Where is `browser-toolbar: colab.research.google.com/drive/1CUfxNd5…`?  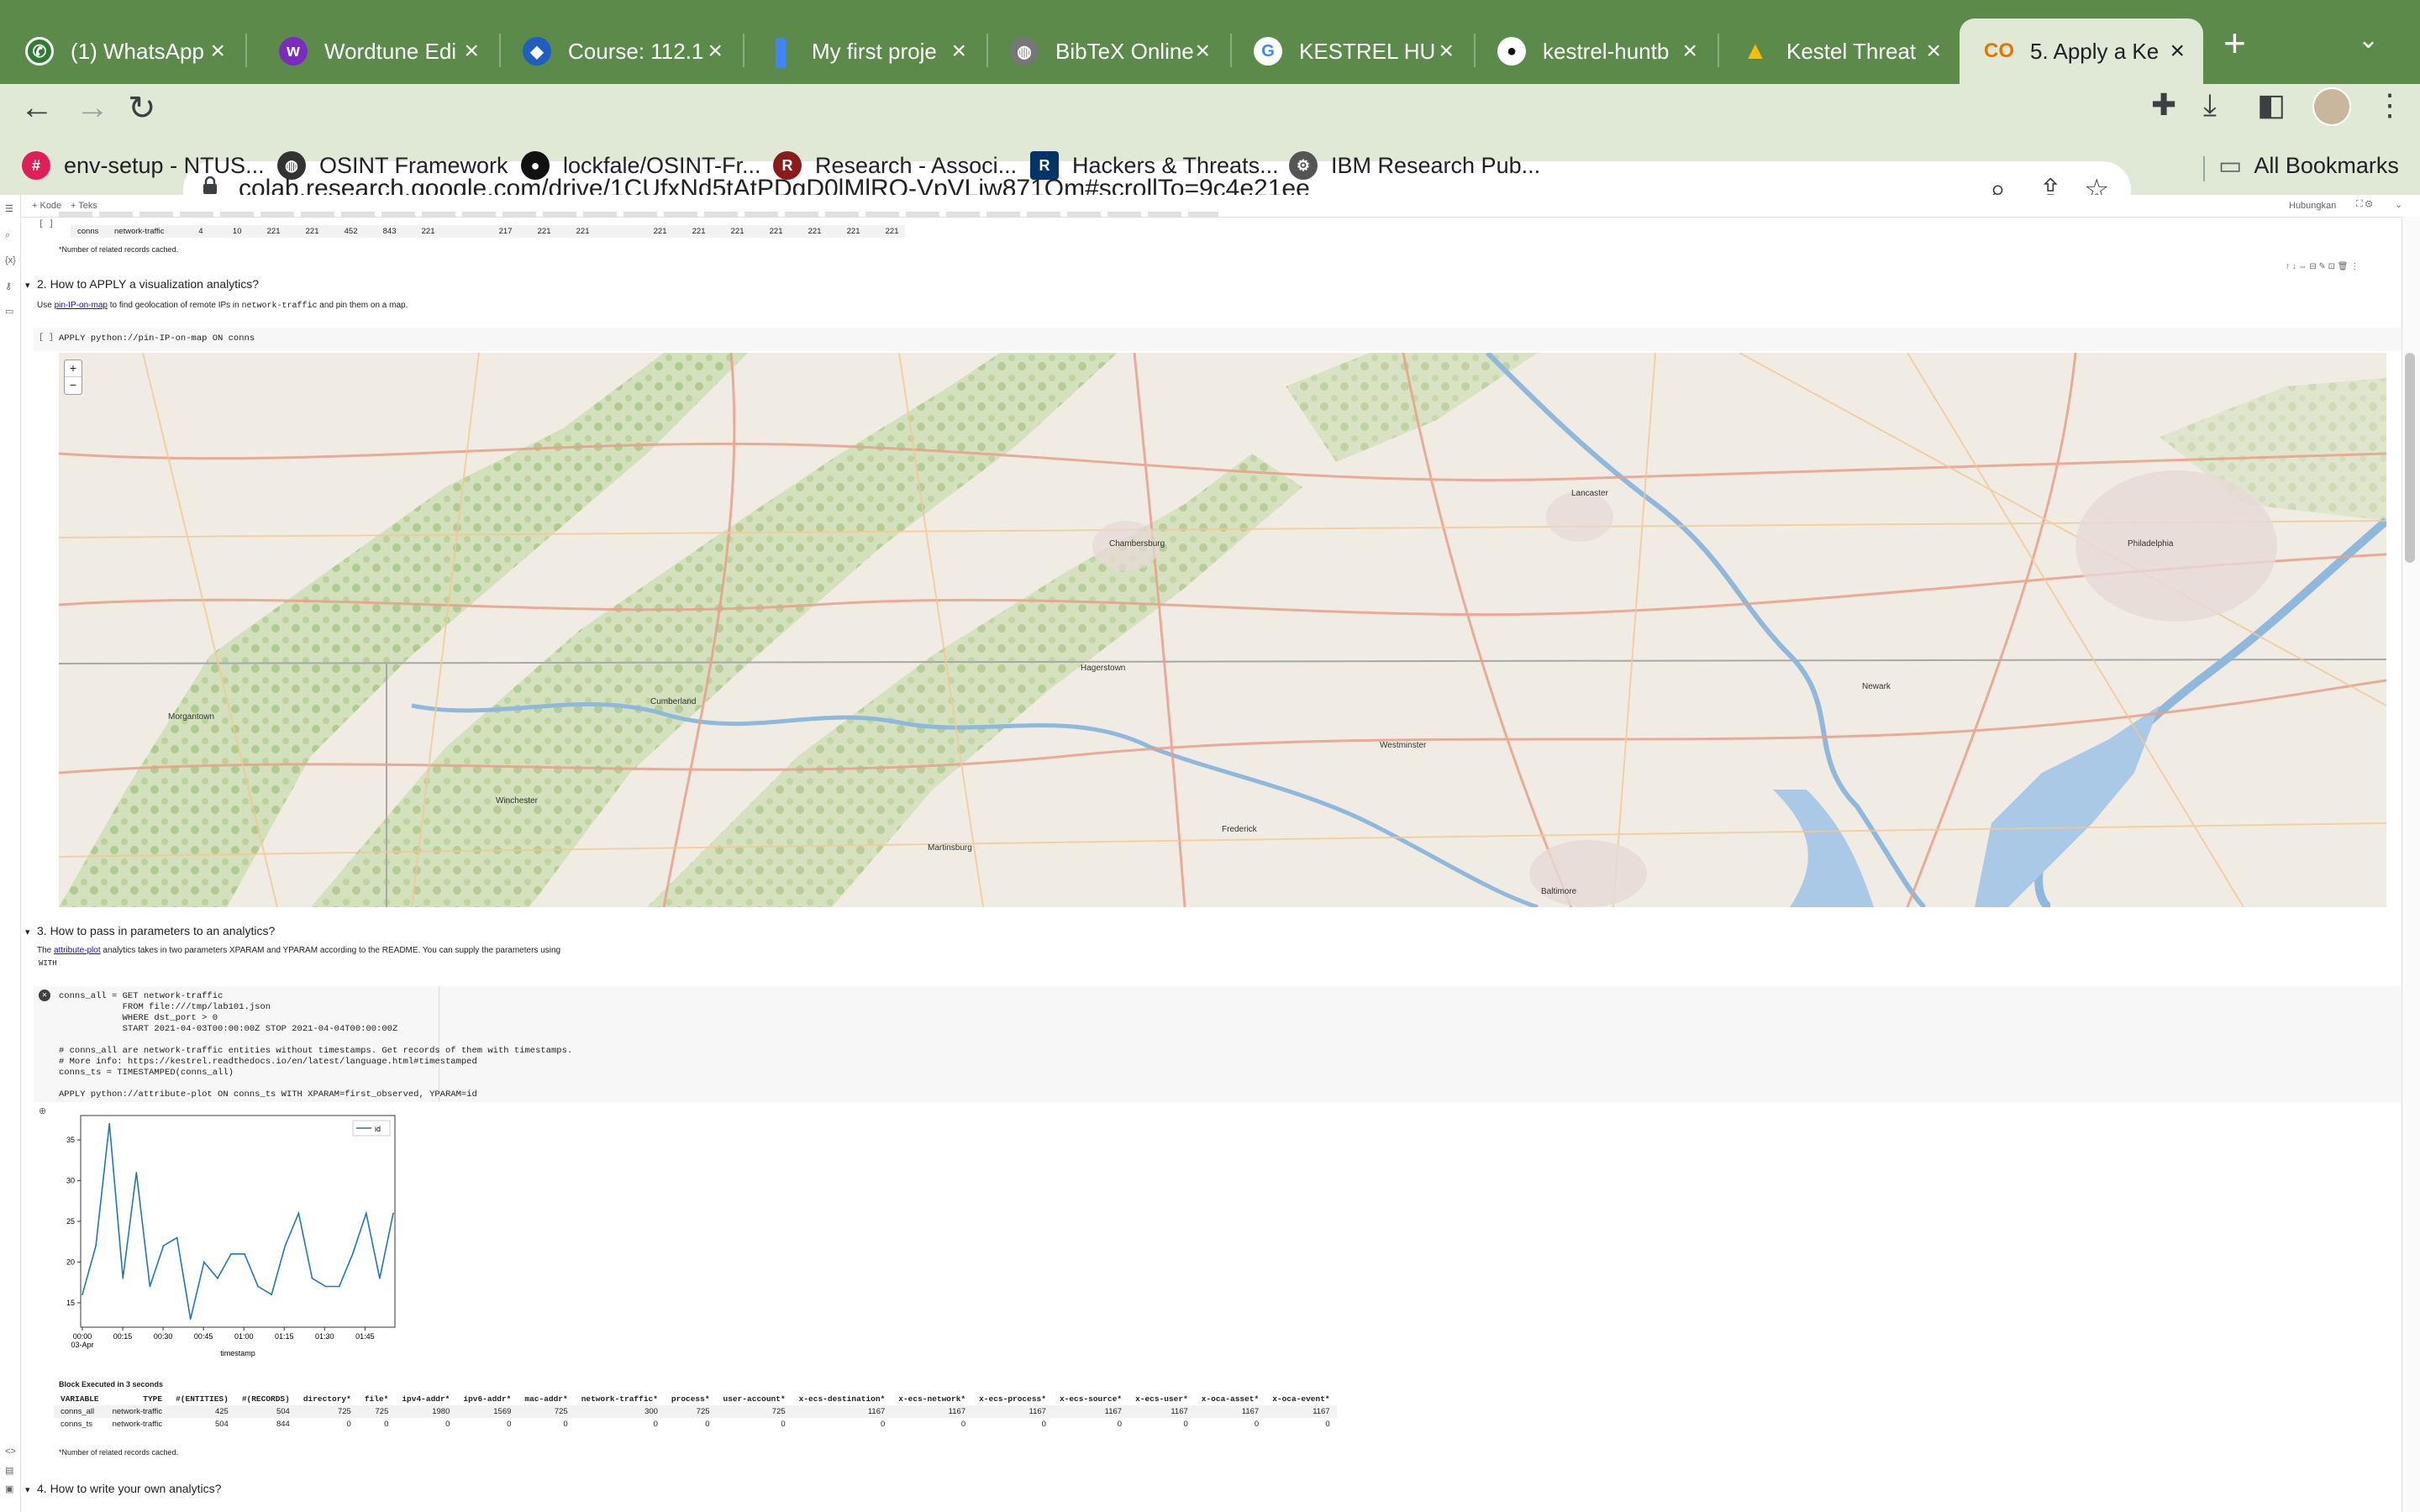
browser-toolbar: colab.research.google.com/drive/1CUfxNd5… is located at coordinates (1210, 151).